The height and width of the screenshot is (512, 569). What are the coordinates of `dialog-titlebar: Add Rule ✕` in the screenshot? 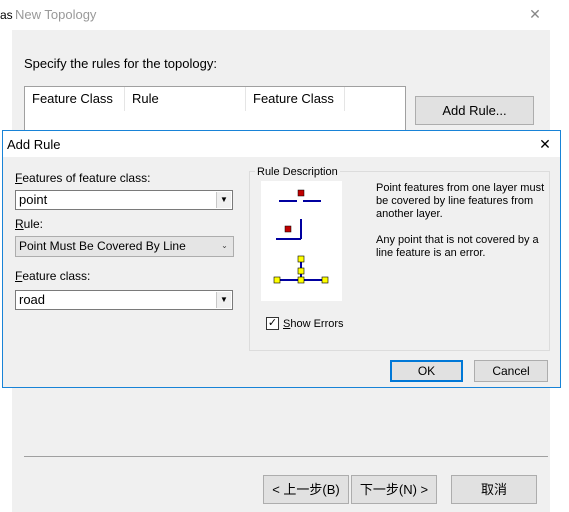 It's located at (281, 144).